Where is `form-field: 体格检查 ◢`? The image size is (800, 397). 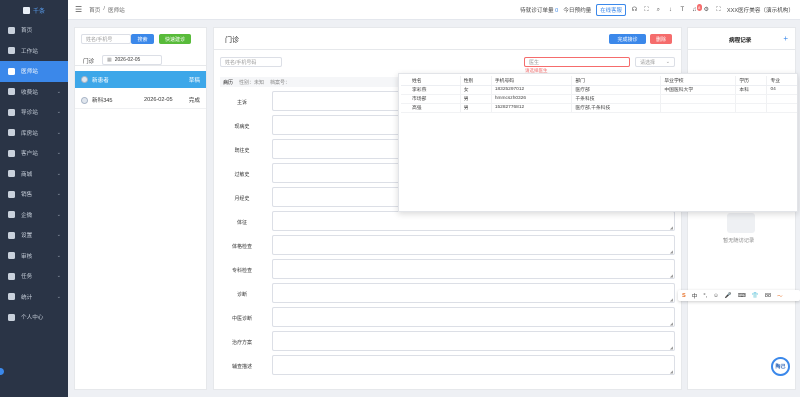 form-field: 体格检查 ◢ is located at coordinates (446, 246).